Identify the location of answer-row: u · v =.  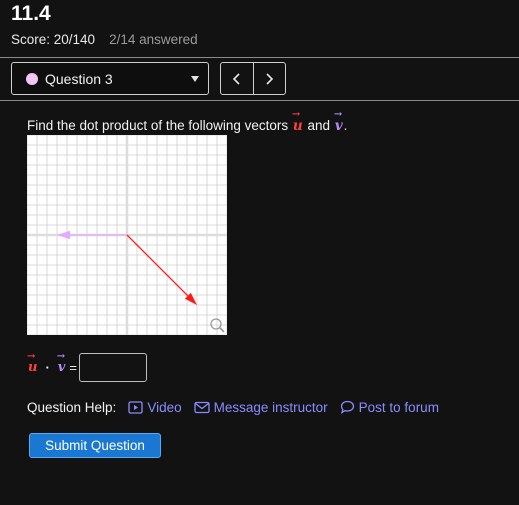
(87, 367).